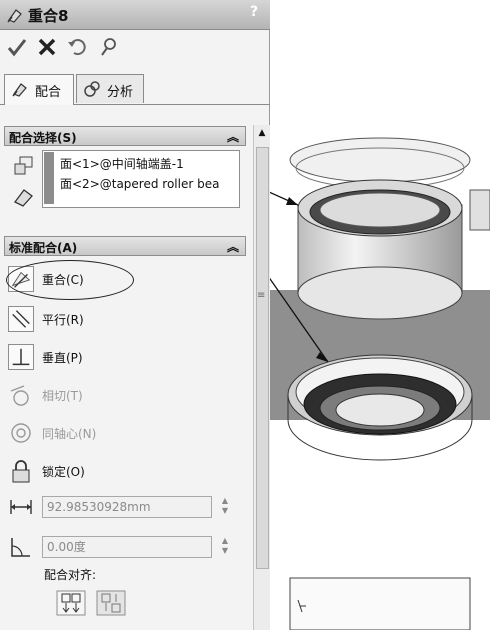  What do you see at coordinates (148, 183) in the screenshot?
I see `selection-item-face-2: 面<2>@tapered roller bea` at bounding box center [148, 183].